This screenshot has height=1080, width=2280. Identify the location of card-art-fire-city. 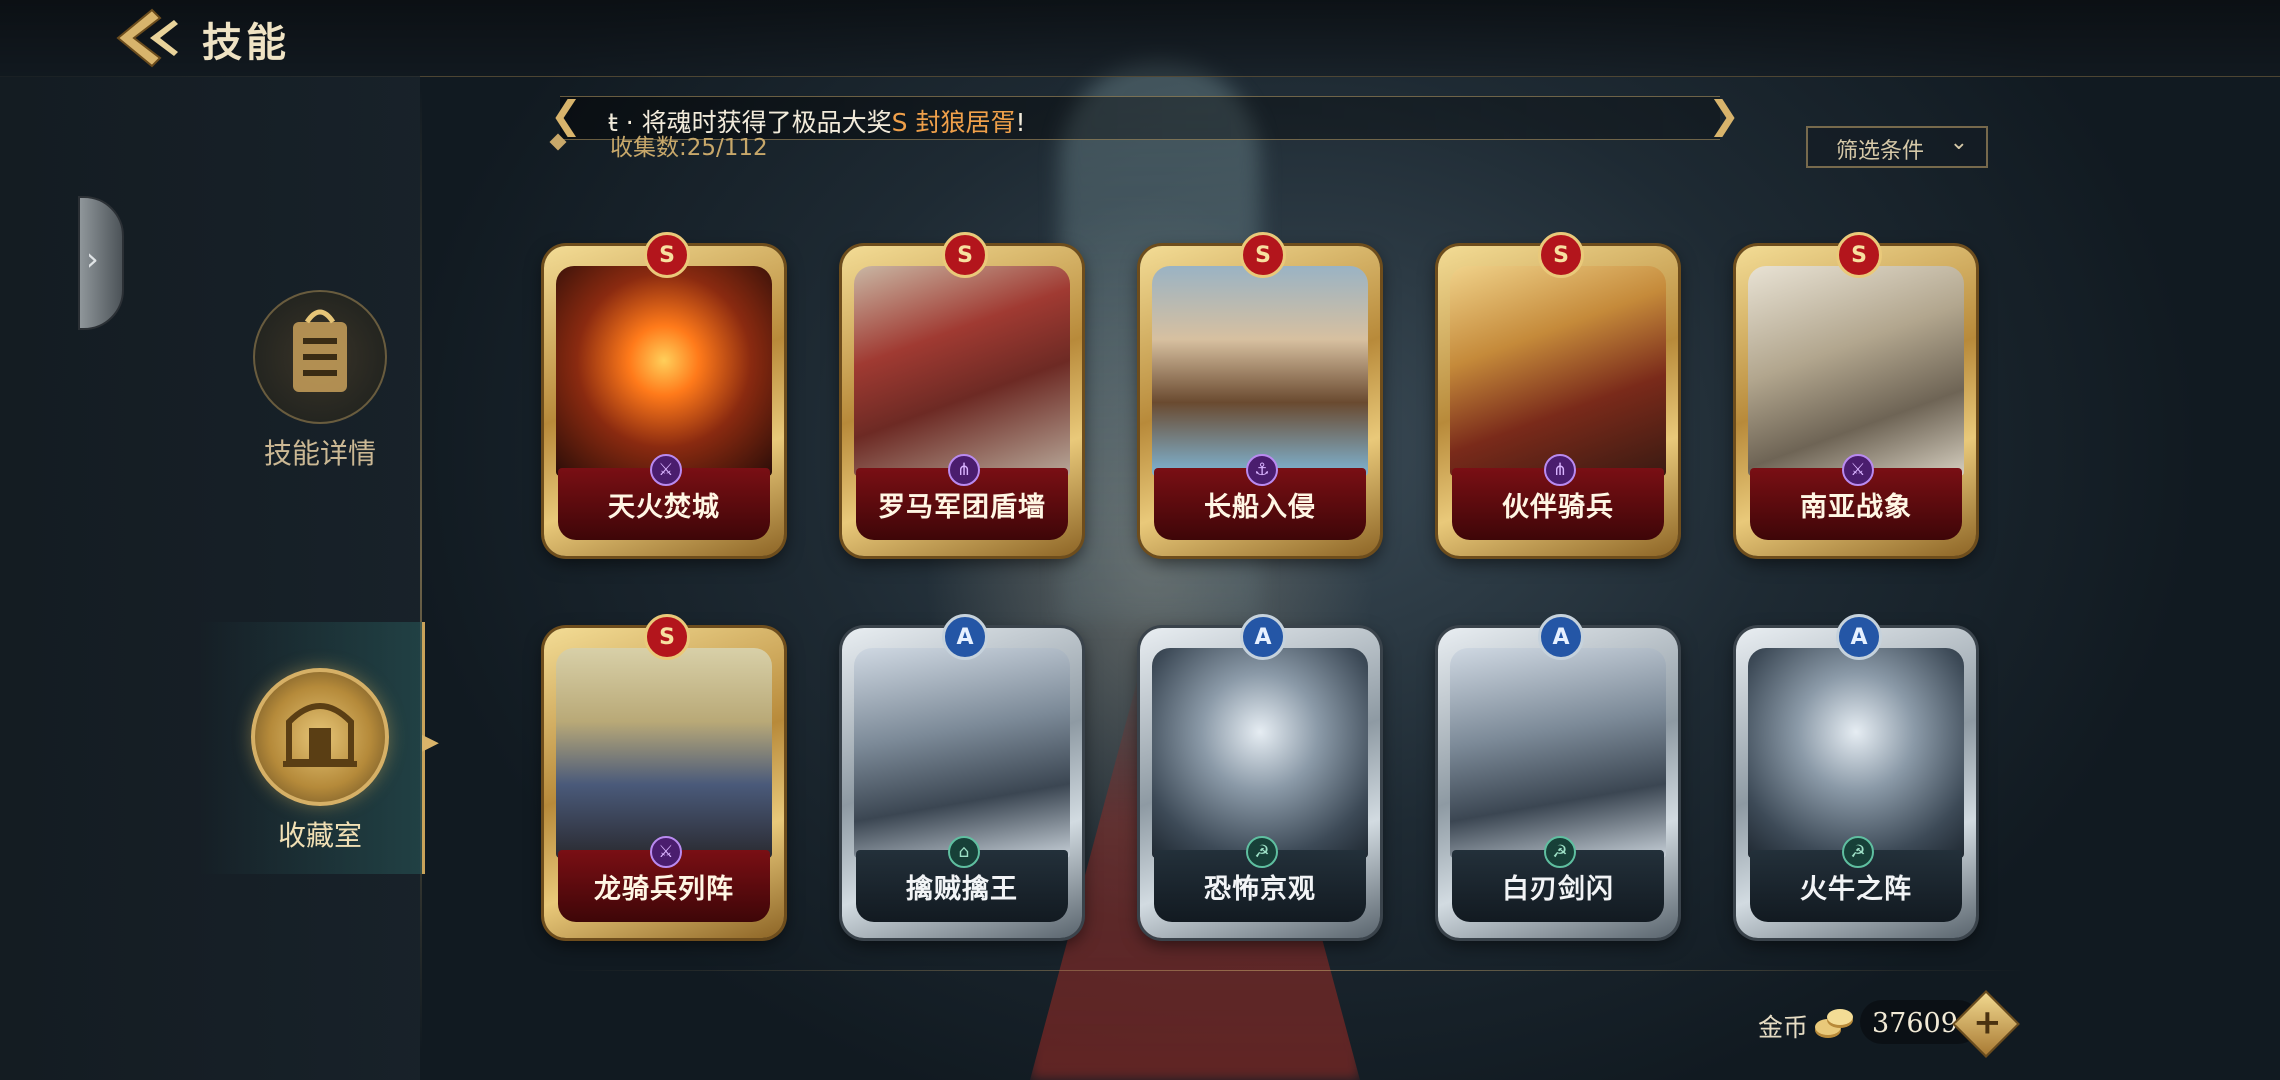
(664, 371).